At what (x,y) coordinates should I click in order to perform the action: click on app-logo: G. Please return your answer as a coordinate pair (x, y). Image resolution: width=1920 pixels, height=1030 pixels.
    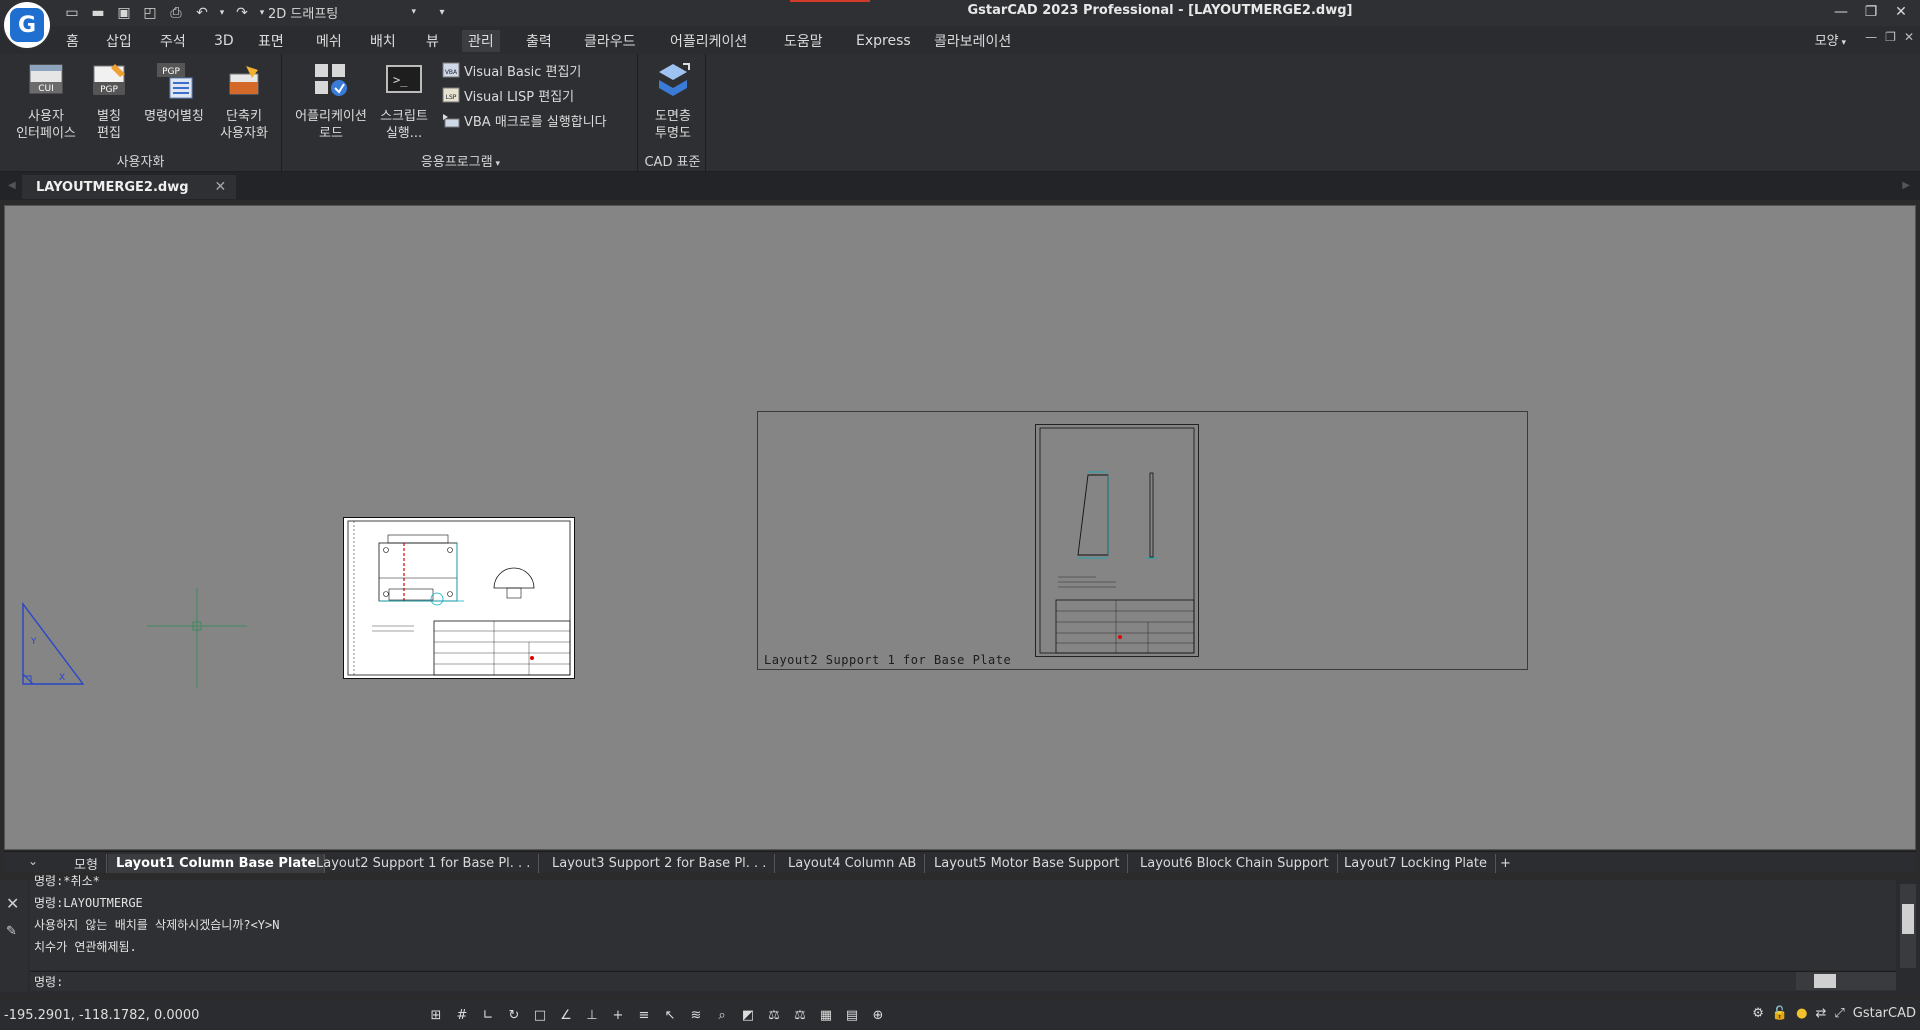
    Looking at the image, I should click on (27, 25).